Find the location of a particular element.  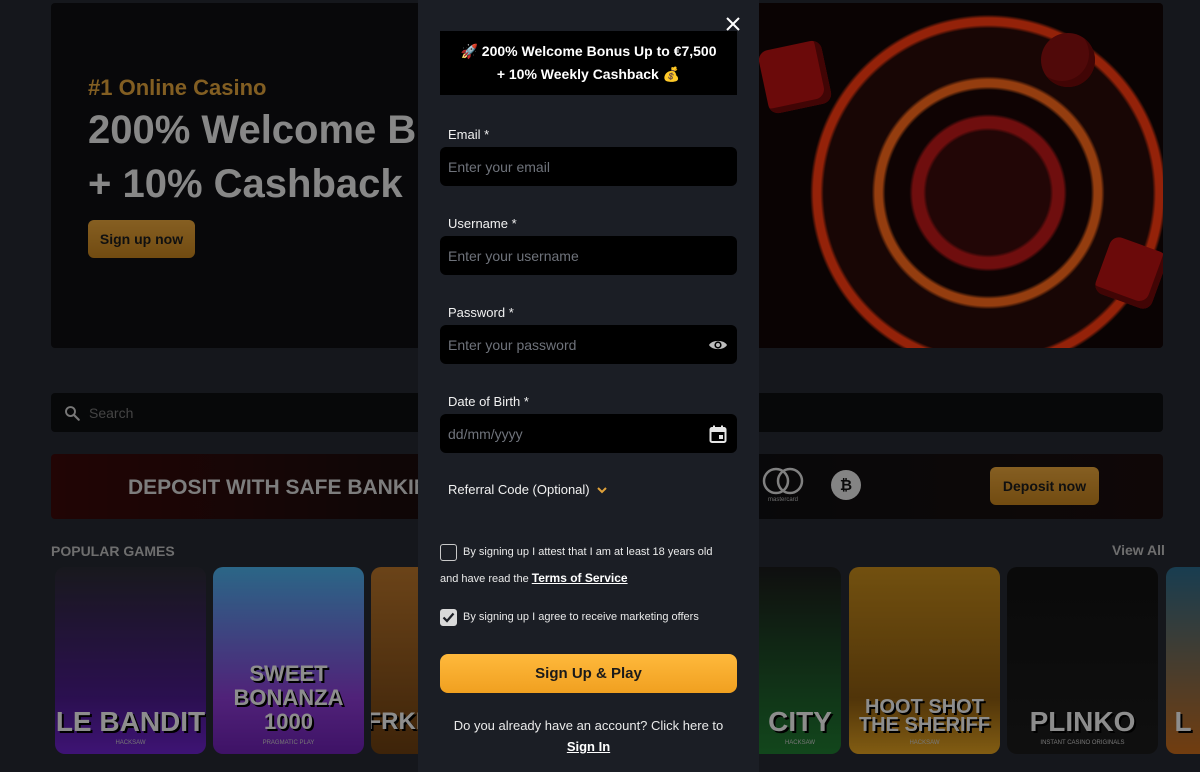

password-field is located at coordinates (588, 344).